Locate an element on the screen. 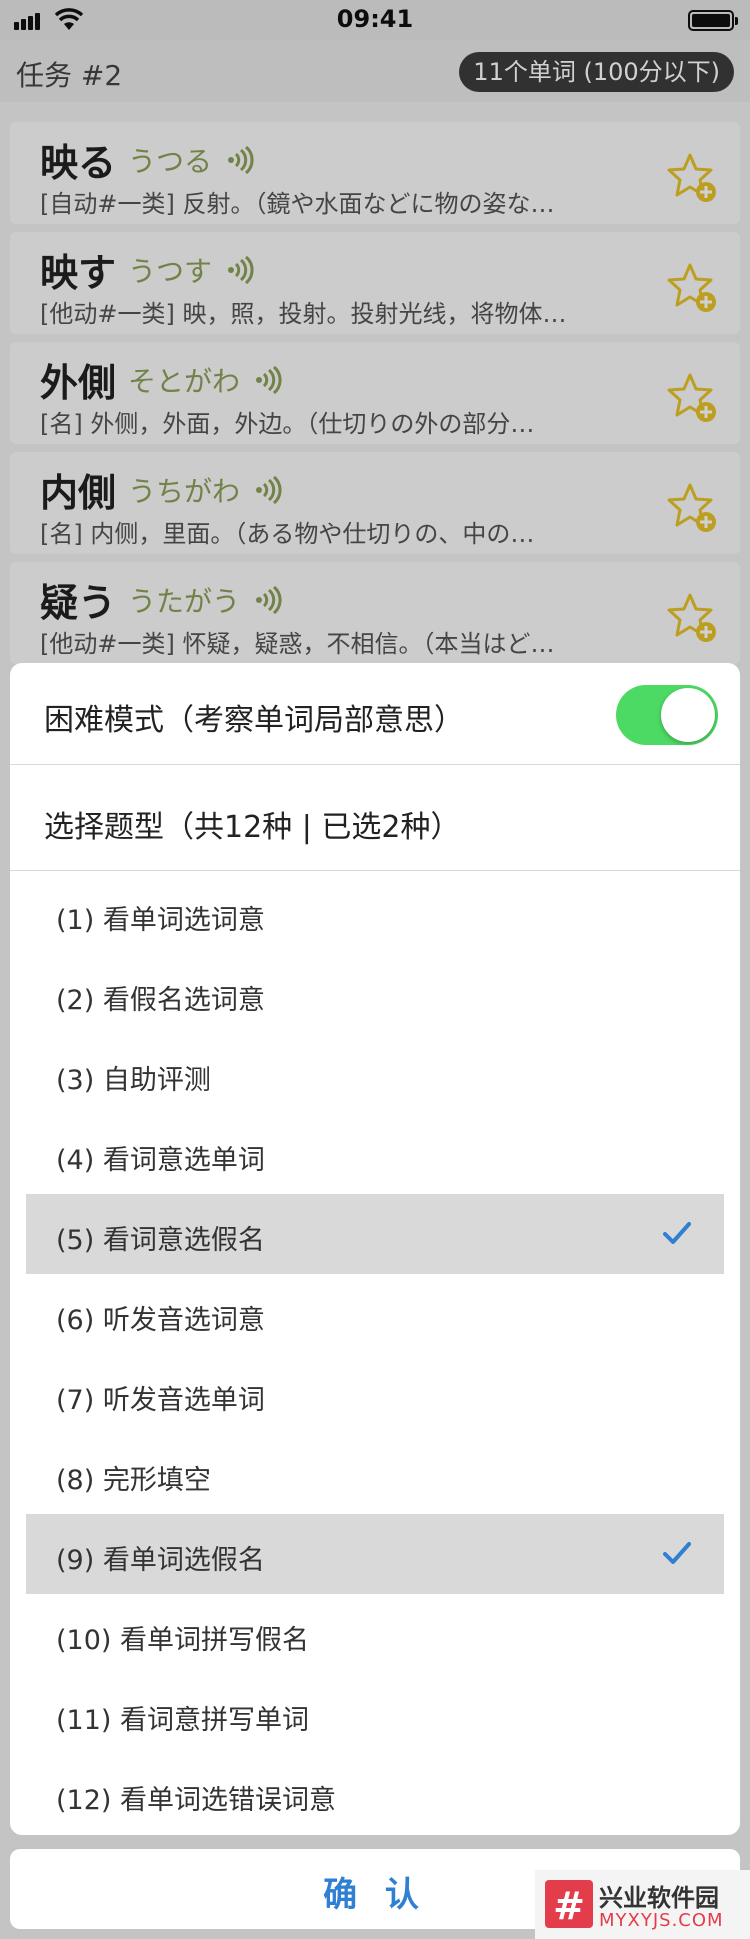 This screenshot has height=1939, width=750. question-type-option: (10) 看单词拼写假名 is located at coordinates (375, 1634).